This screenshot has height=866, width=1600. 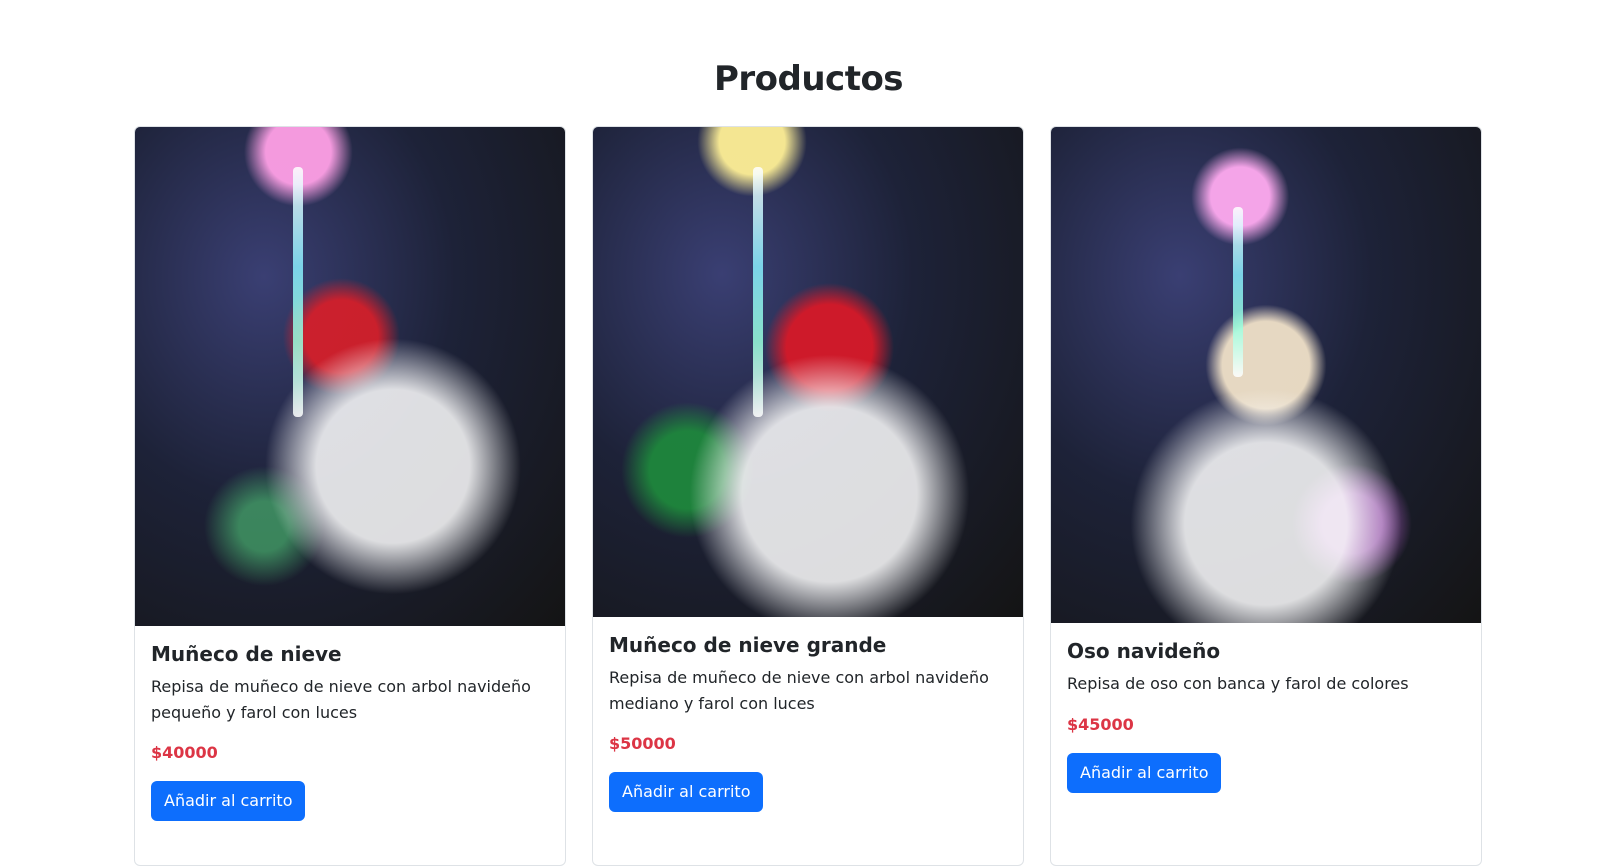 I want to click on product-price: $45000, so click(x=1100, y=724).